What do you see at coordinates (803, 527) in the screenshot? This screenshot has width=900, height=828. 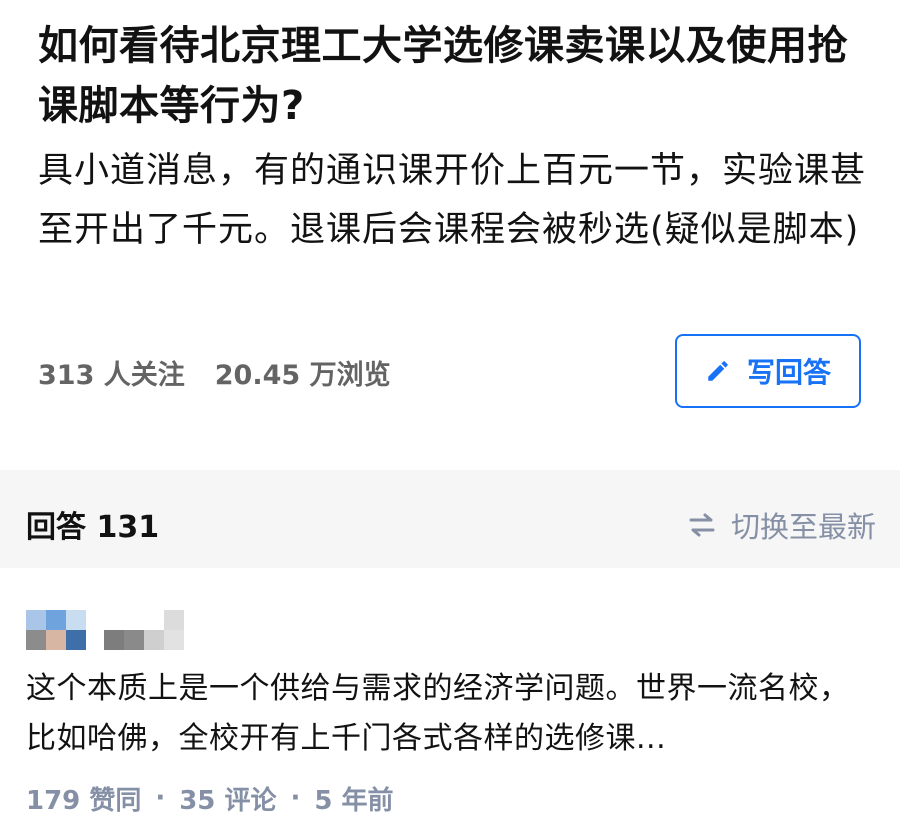 I see `sort-toggle-label: 切换至最新` at bounding box center [803, 527].